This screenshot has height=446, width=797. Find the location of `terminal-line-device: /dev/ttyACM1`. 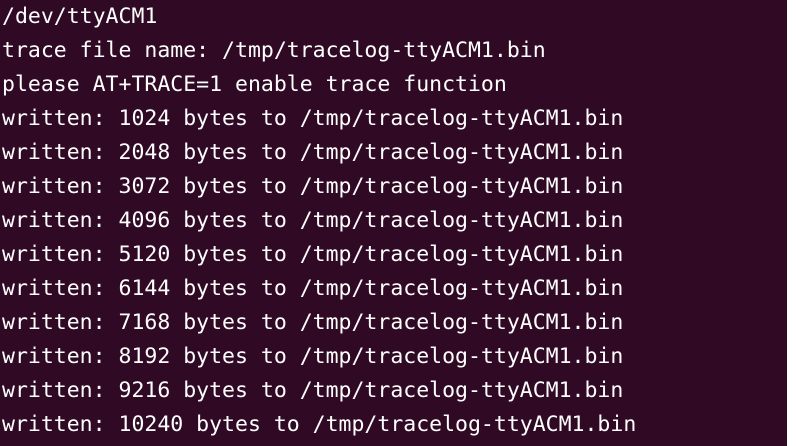

terminal-line-device: /dev/ttyACM1 is located at coordinates (80, 16).